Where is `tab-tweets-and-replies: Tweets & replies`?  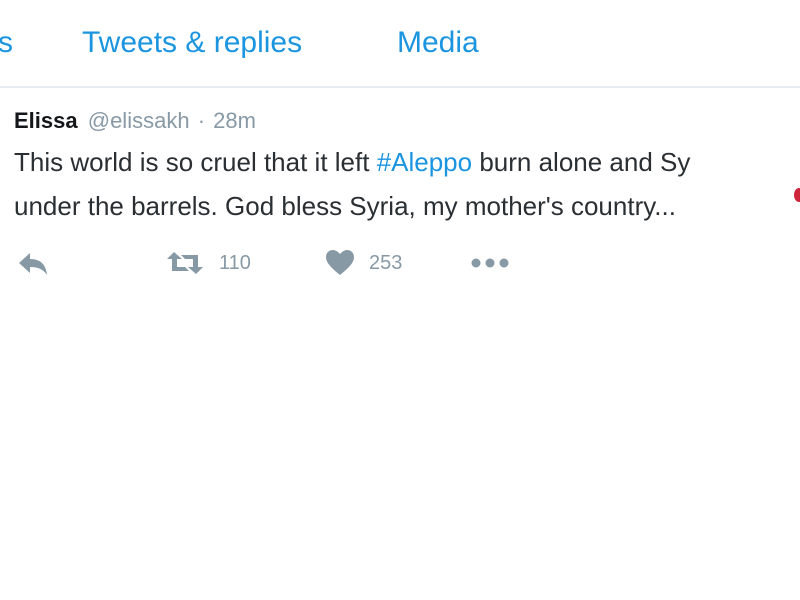 tab-tweets-and-replies: Tweets & replies is located at coordinates (192, 43).